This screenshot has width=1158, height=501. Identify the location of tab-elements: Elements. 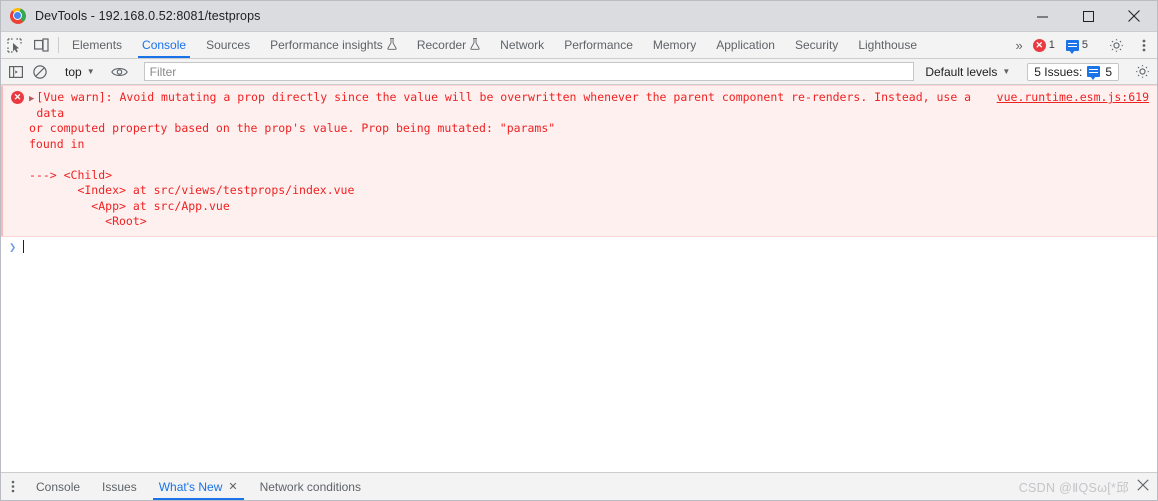
(97, 45).